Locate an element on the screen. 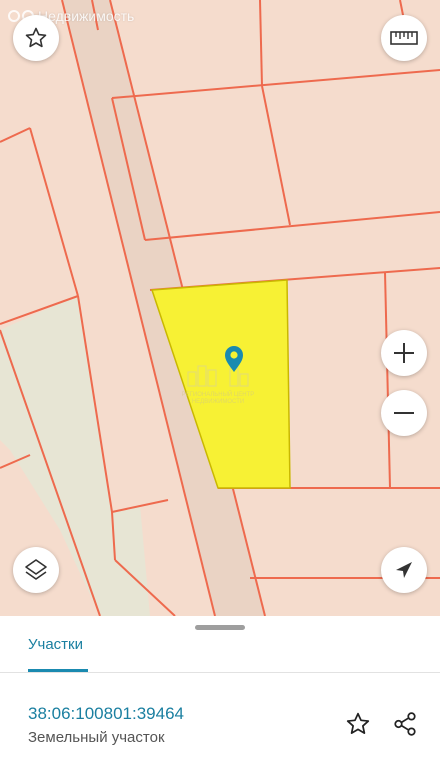 The height and width of the screenshot is (768, 440). favorite-parcel-button is located at coordinates (358, 724).